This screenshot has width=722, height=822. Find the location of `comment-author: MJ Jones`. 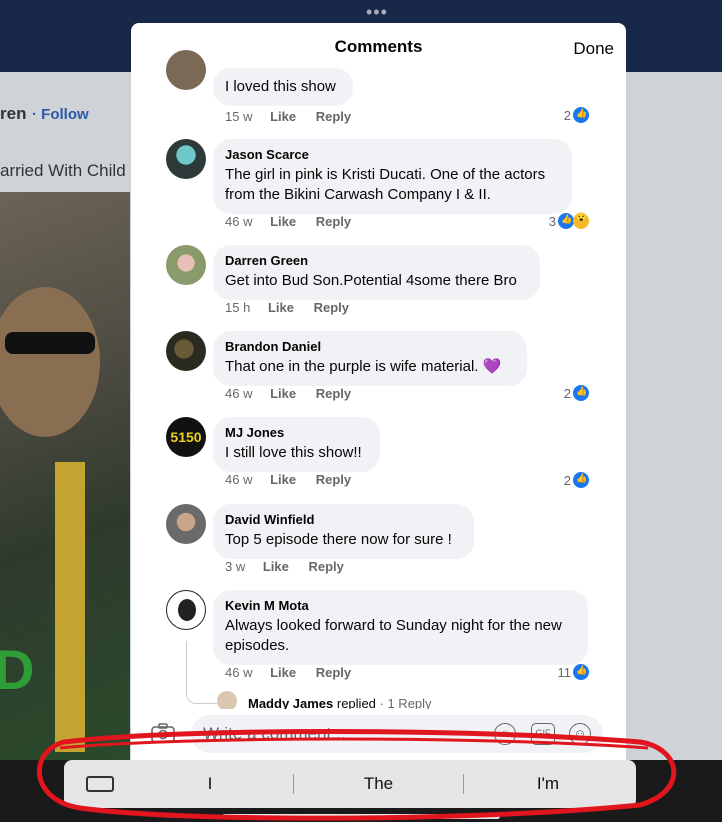

comment-author: MJ Jones is located at coordinates (296, 432).